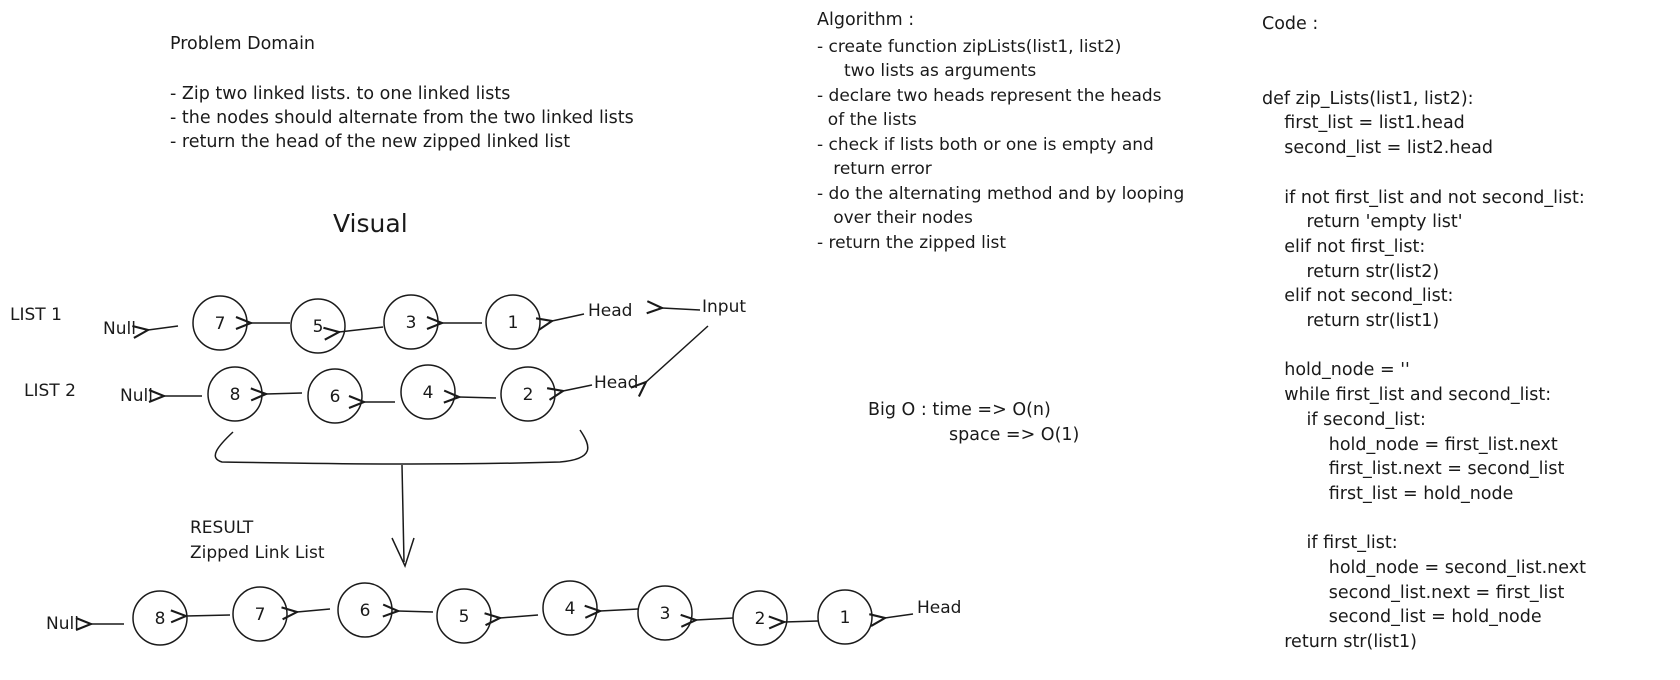  I want to click on list1-node: 5, so click(318, 326).